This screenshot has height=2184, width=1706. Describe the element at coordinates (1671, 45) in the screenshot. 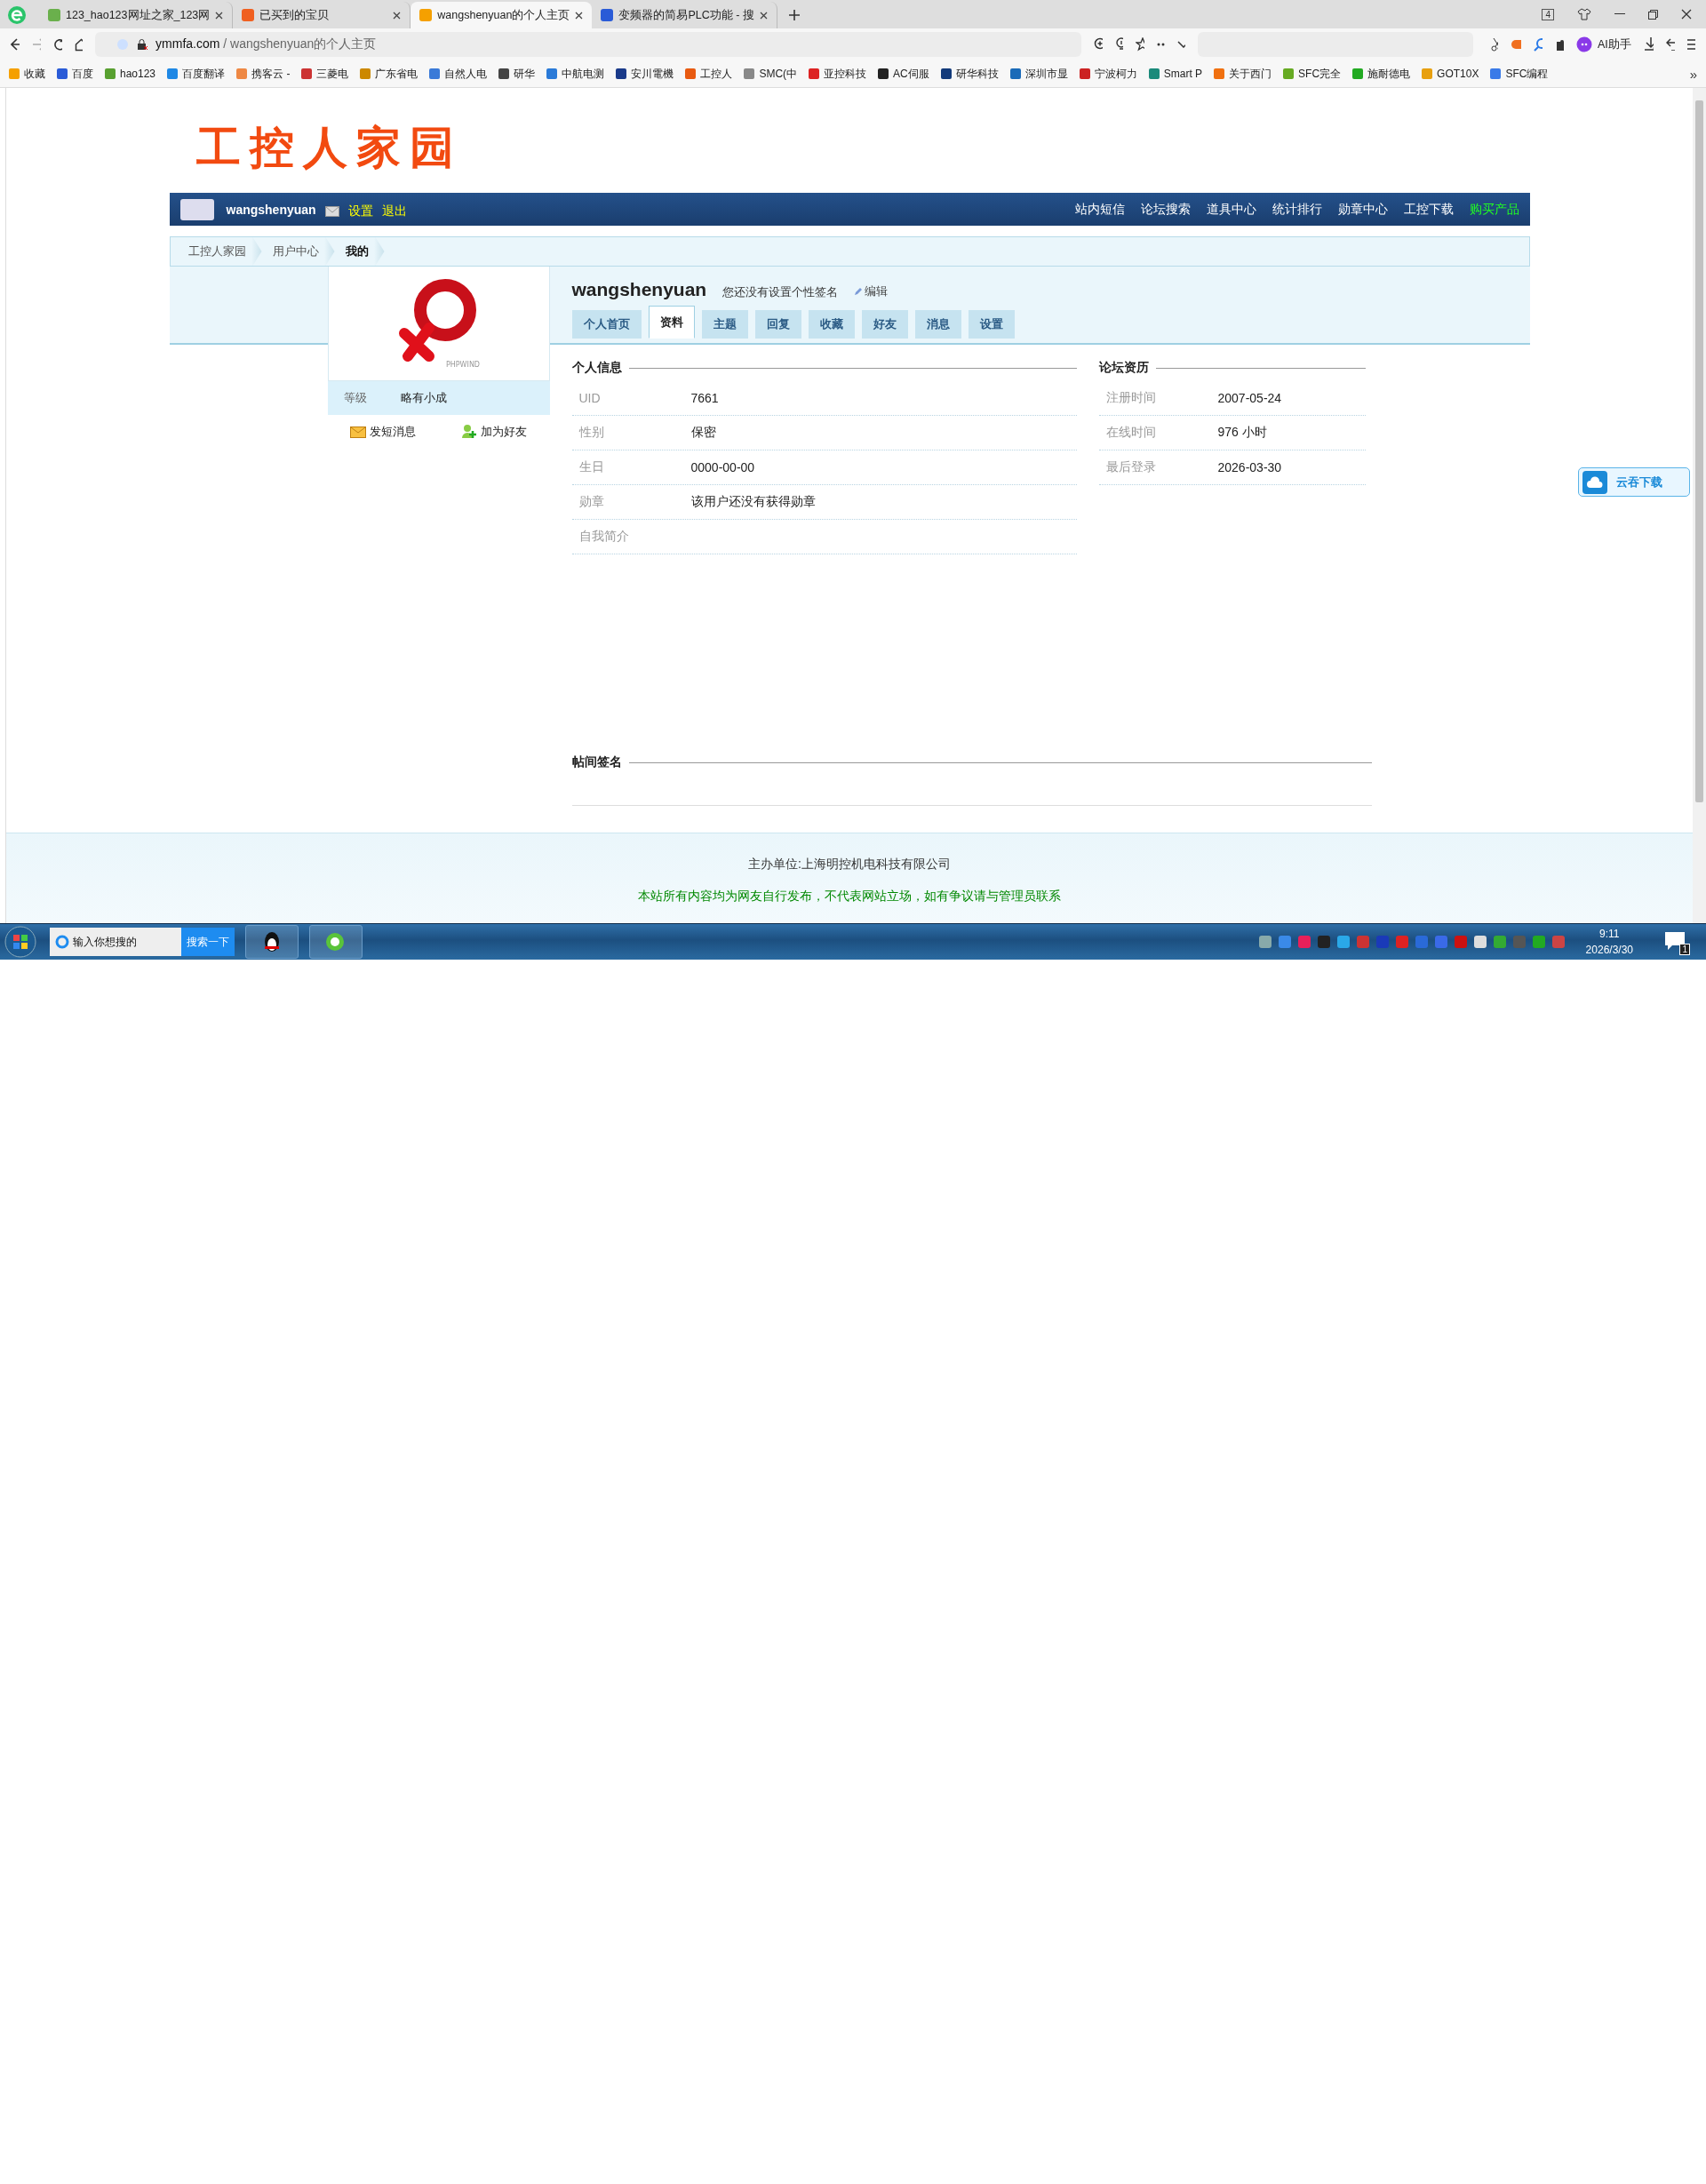

I see `undo-icon` at that location.